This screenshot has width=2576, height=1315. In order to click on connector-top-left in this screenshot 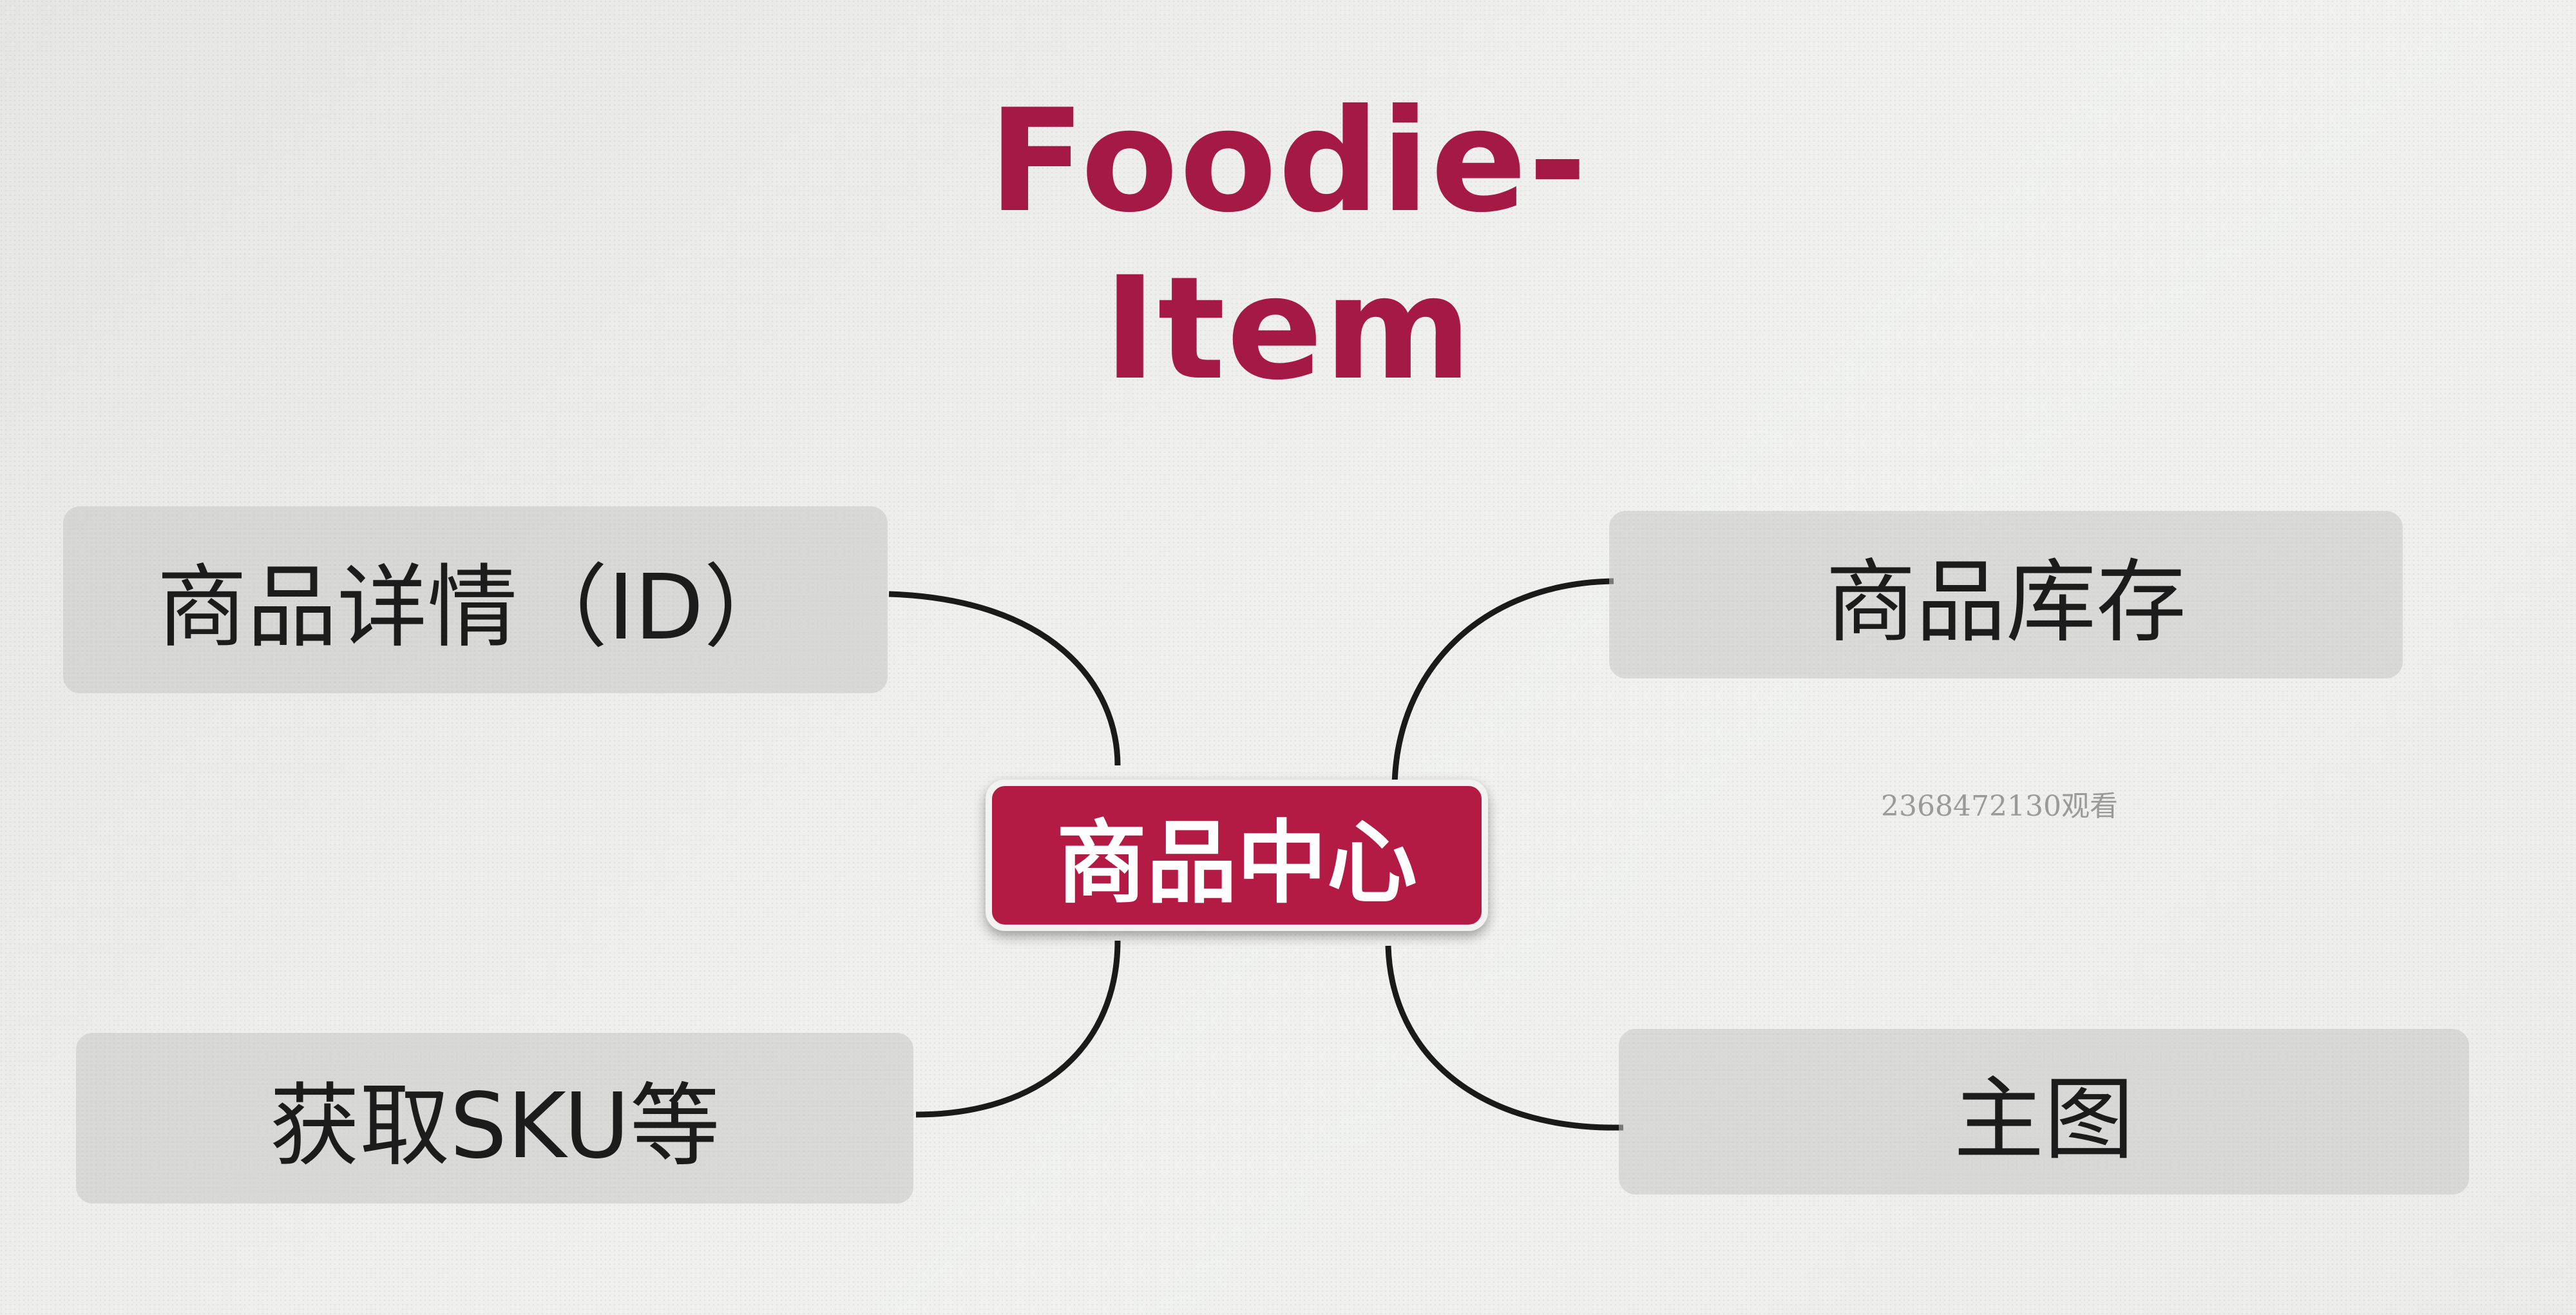, I will do `click(1004, 678)`.